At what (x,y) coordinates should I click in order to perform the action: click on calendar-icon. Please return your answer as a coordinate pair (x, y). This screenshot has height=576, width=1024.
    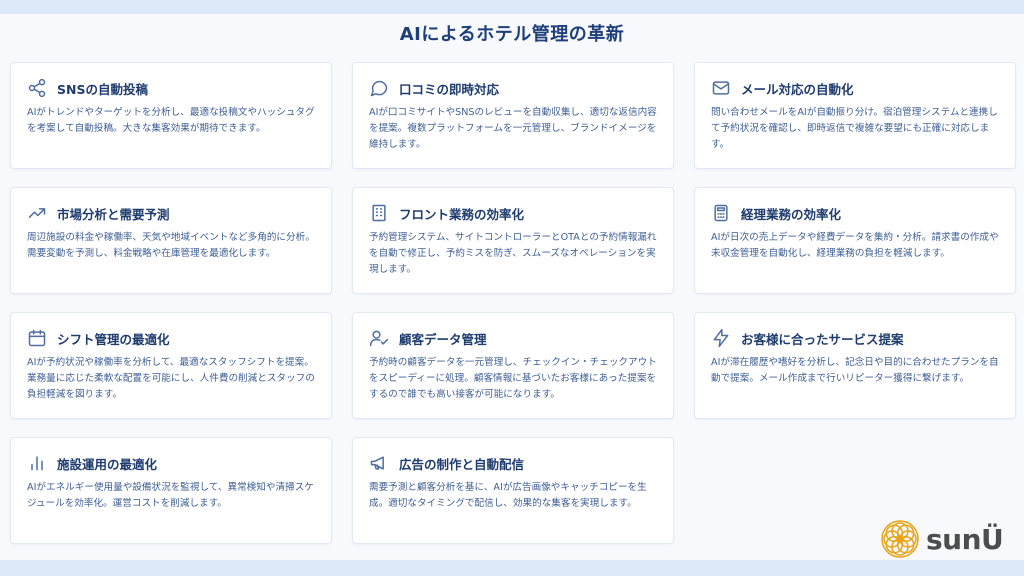
    Looking at the image, I should click on (37, 338).